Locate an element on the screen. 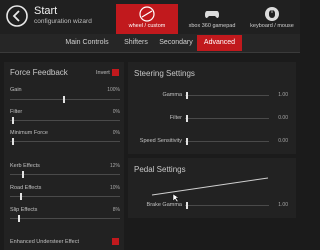 The width and height of the screenshot is (320, 250). app-title: Start is located at coordinates (46, 11).